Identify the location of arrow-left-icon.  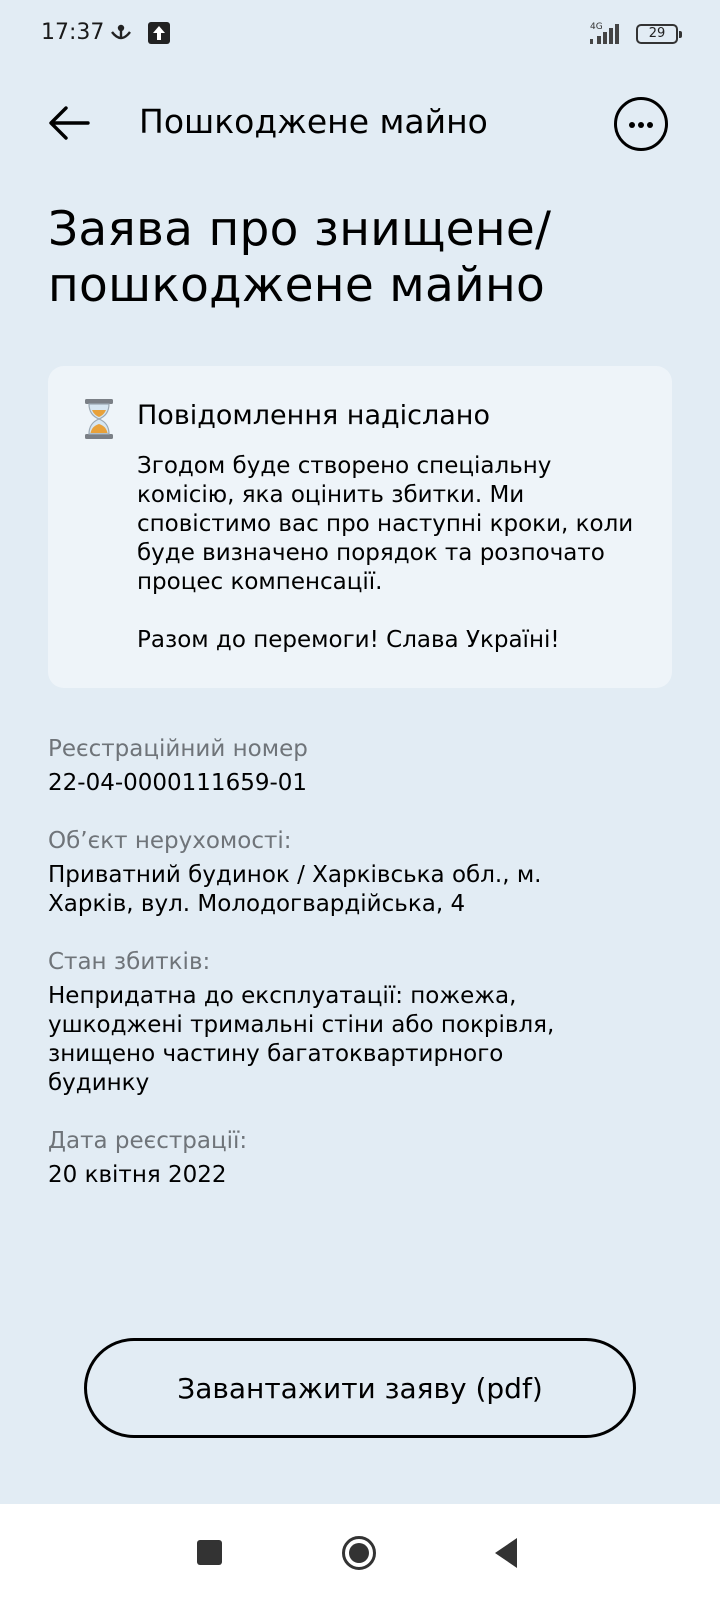
(69, 123).